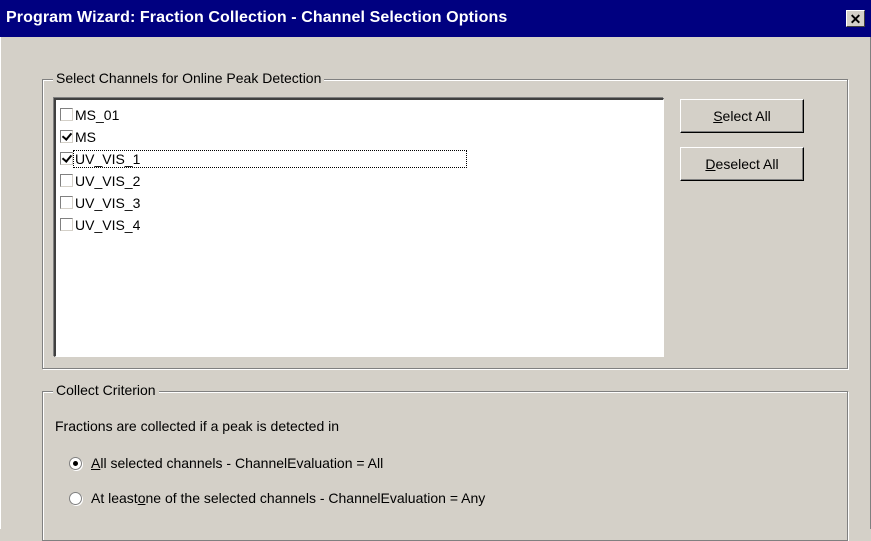 The height and width of the screenshot is (541, 871). I want to click on select-all-mnemonic: S, so click(718, 116).